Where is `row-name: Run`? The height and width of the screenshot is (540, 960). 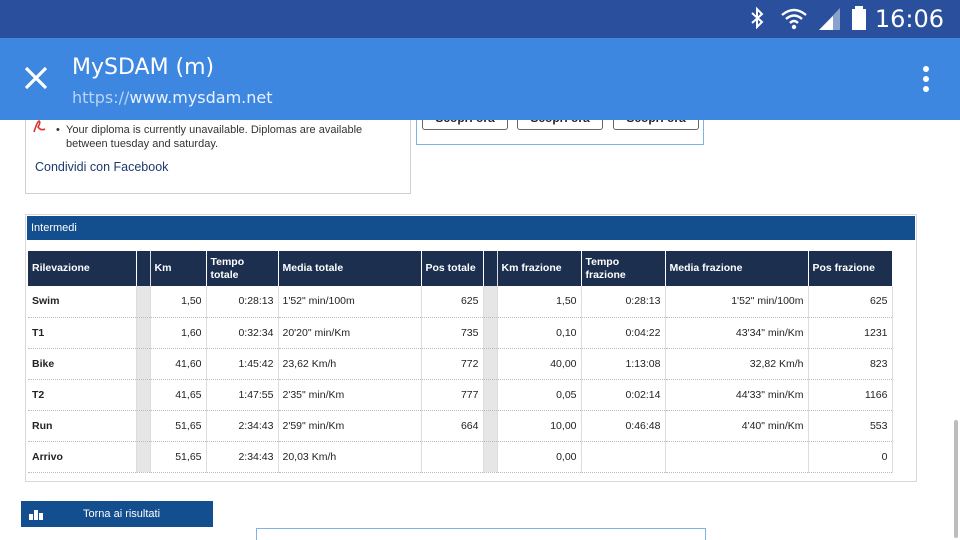
row-name: Run is located at coordinates (82, 426).